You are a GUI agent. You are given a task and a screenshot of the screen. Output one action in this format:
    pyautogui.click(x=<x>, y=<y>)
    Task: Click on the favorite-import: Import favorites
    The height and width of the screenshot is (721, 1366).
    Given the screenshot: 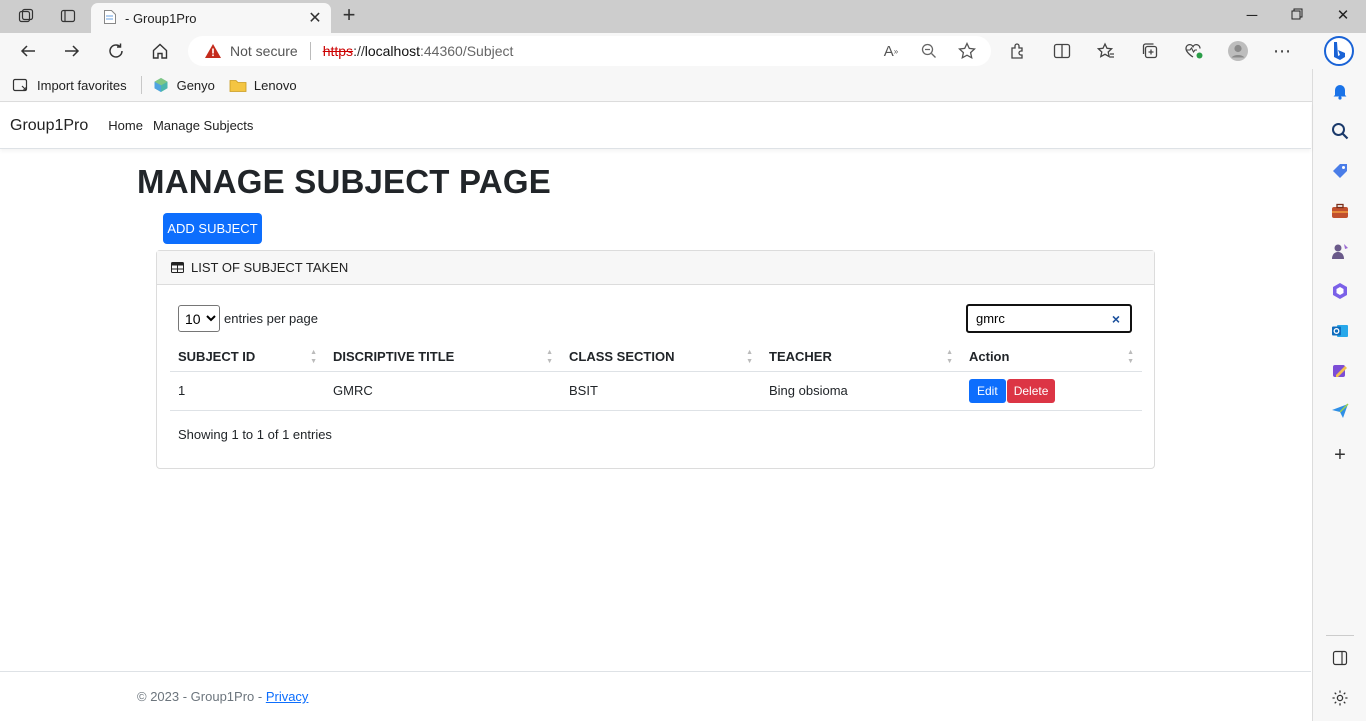 What is the action you would take?
    pyautogui.click(x=69, y=85)
    